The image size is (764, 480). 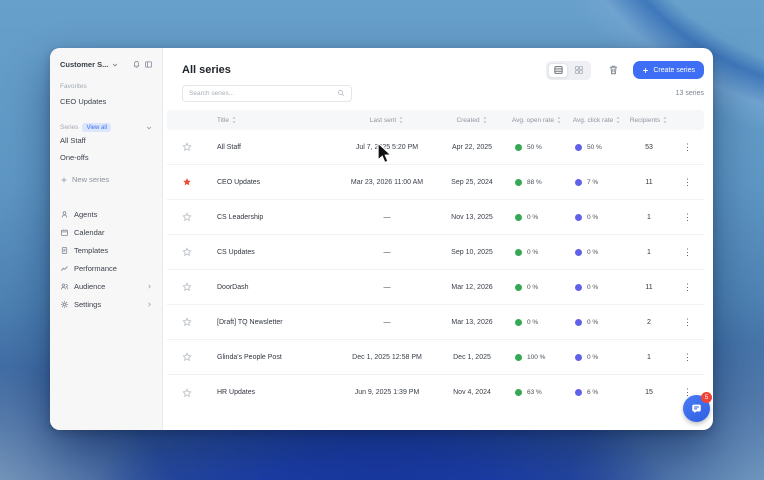 I want to click on last-sent-value: Mar 23, 2026 11:00 AM, so click(x=387, y=182).